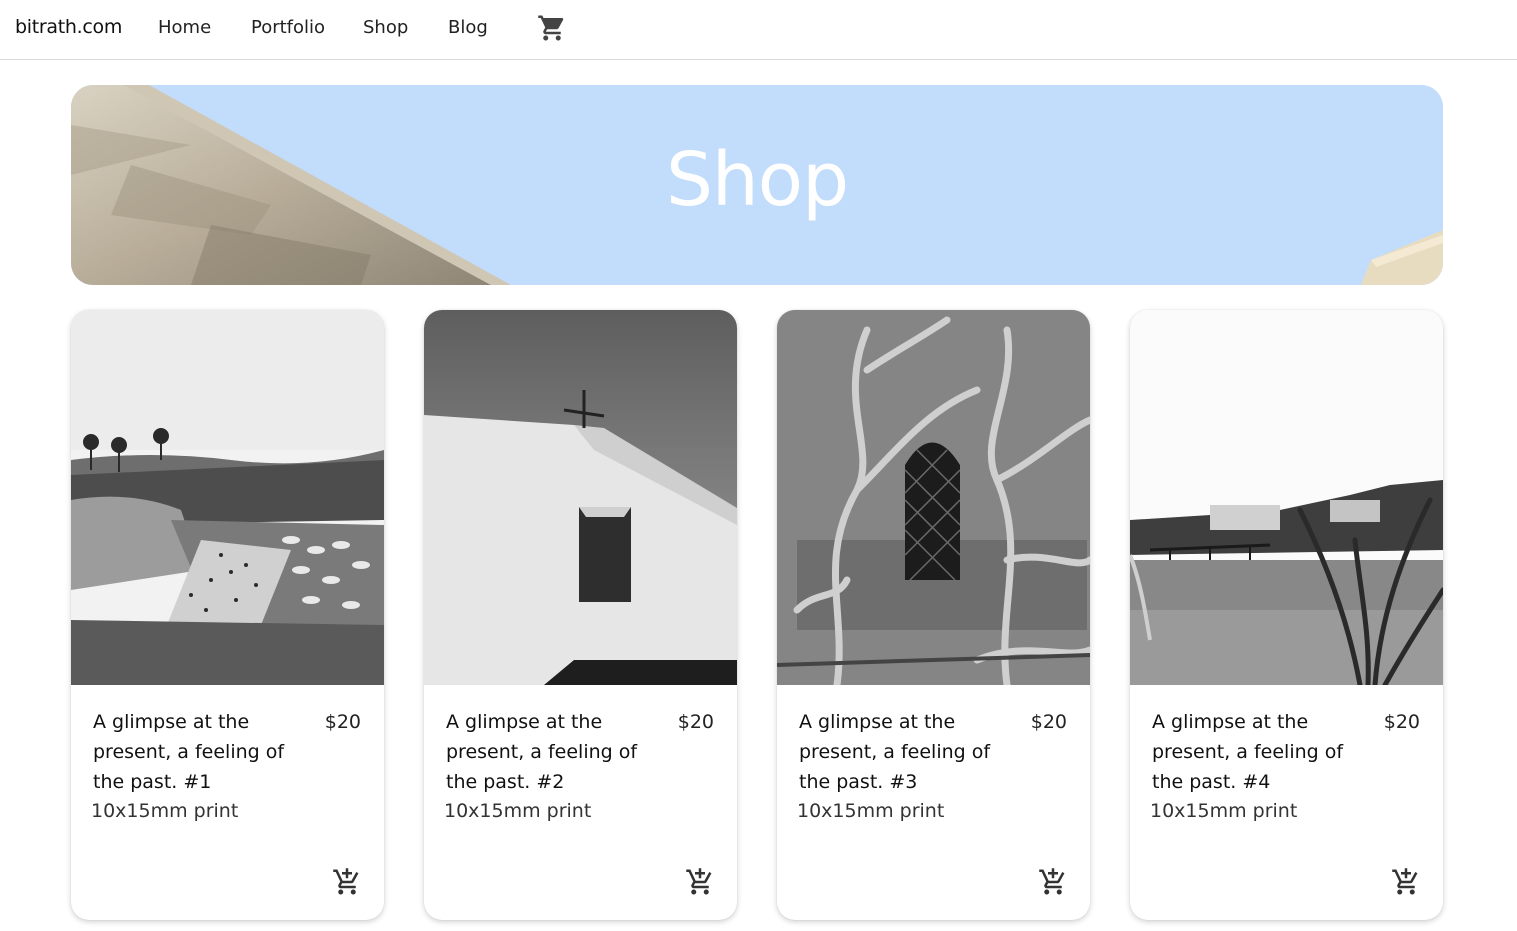  Describe the element at coordinates (552, 28) in the screenshot. I see `shopping-cart-icon` at that location.